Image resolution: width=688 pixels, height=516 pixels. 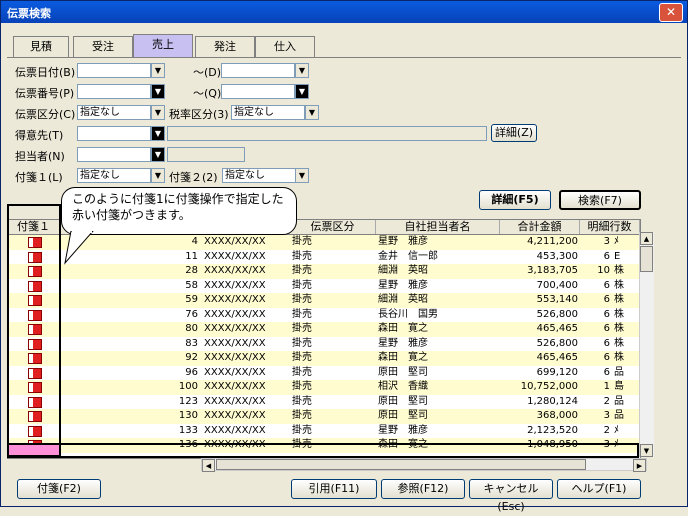 I want to click on table-row: 4 XXXX/XX/XX 掛売 星野 雅彦 4,211,200 3 ﾒ, so click(x=324, y=242).